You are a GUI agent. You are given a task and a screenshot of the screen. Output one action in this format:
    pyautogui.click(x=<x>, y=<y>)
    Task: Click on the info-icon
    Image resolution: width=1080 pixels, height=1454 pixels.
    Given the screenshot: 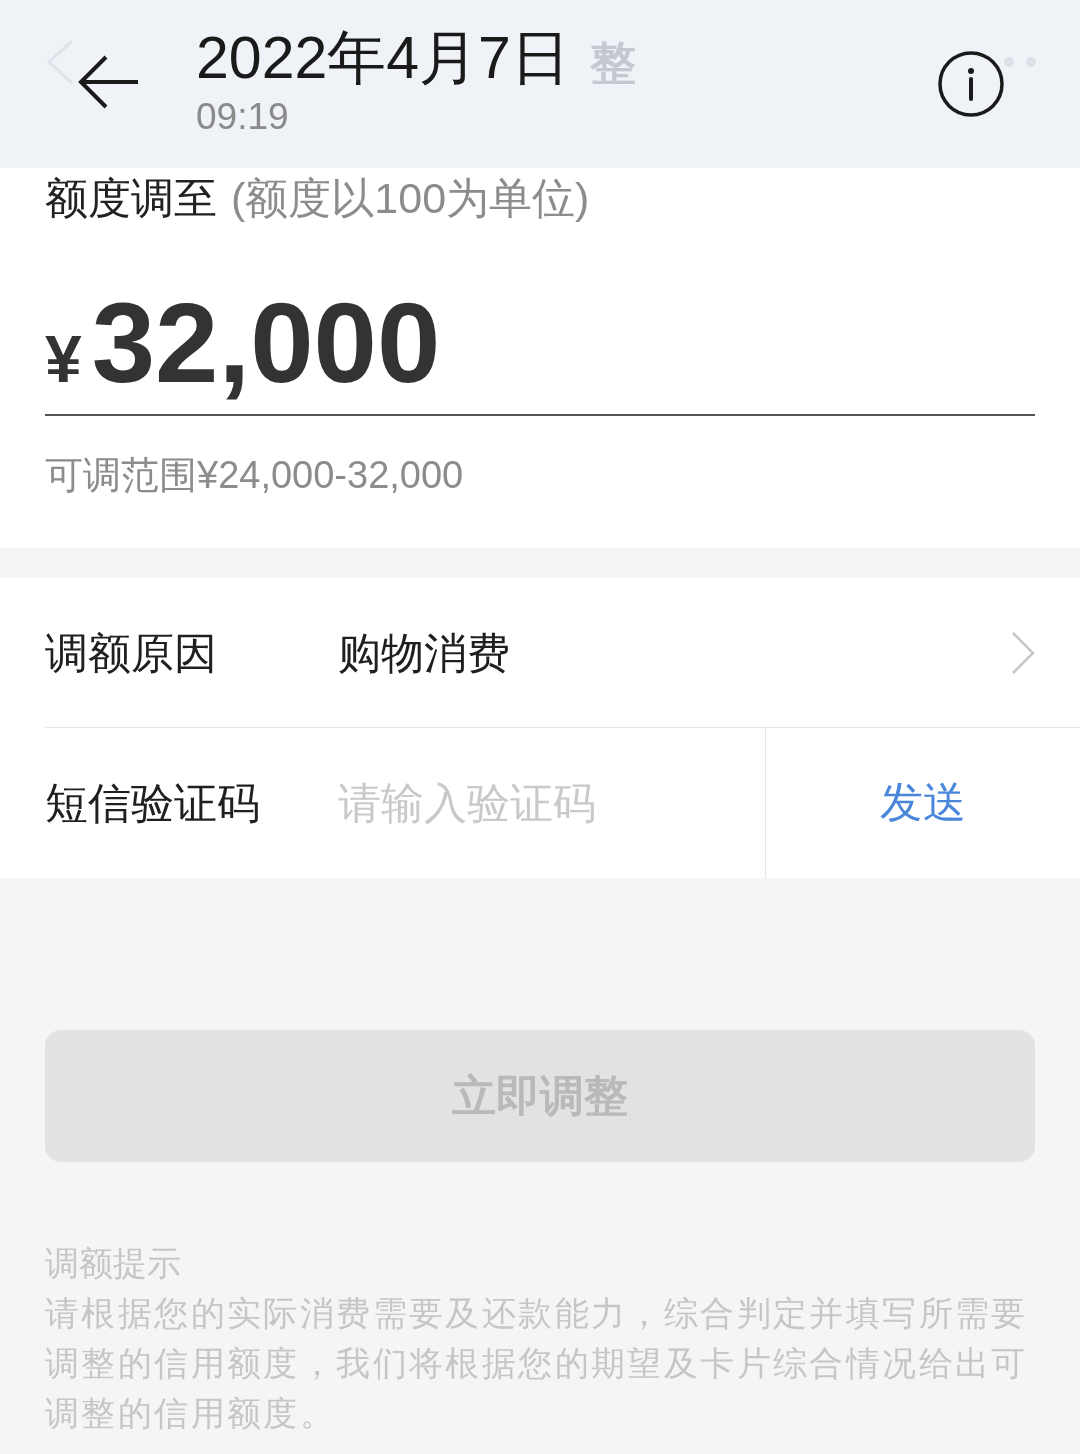 What is the action you would take?
    pyautogui.click(x=971, y=84)
    